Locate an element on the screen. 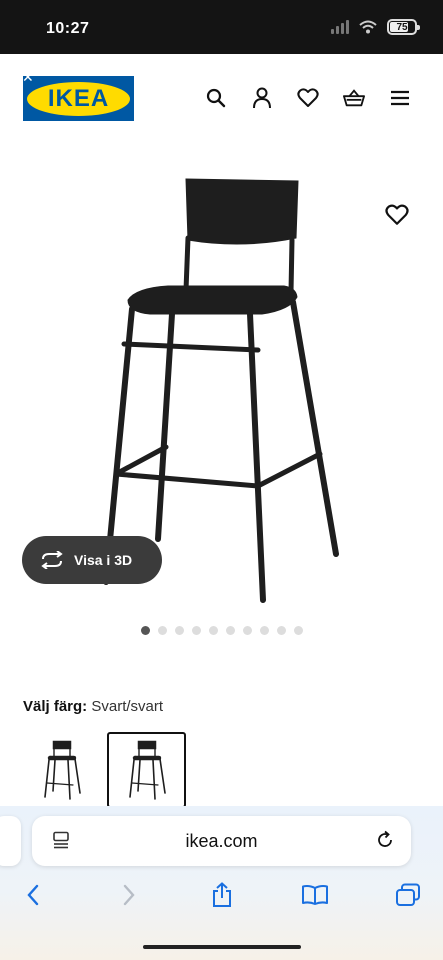  address-bar: ikea.com is located at coordinates (221, 841).